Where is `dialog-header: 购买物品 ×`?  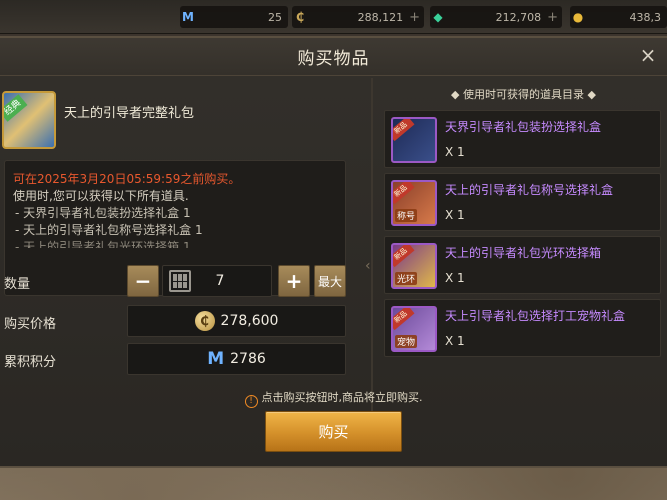
dialog-header: 购买物品 × is located at coordinates (333, 57).